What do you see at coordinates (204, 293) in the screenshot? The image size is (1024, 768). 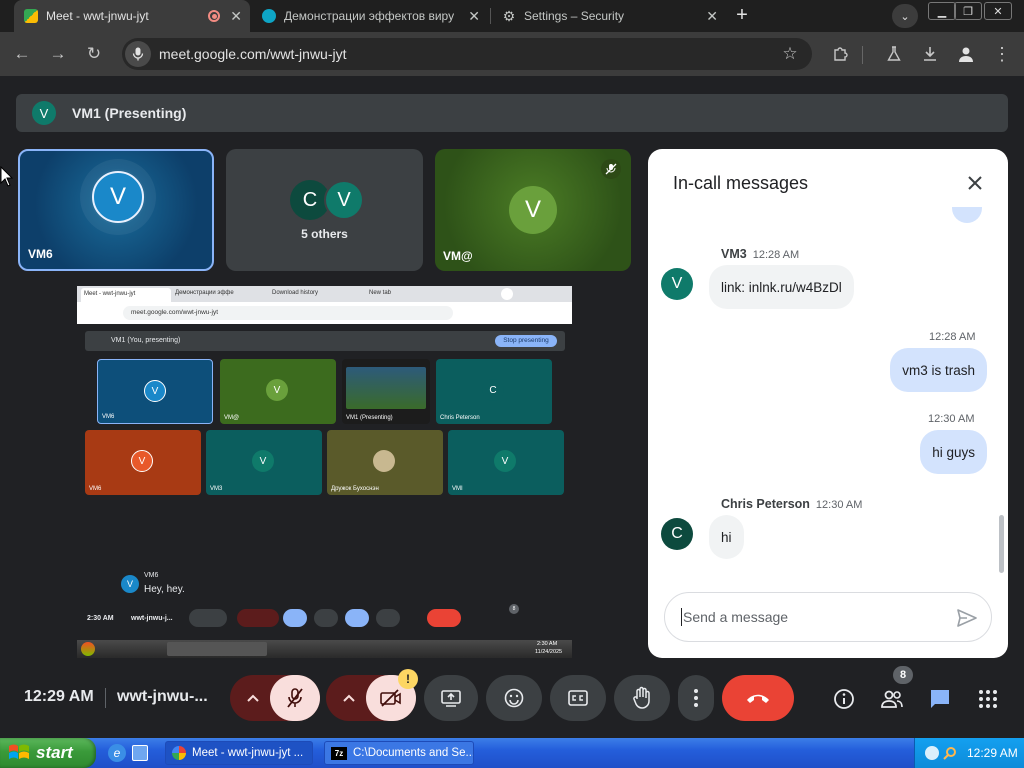 I see `shared-tab: Демонстрации эффе` at bounding box center [204, 293].